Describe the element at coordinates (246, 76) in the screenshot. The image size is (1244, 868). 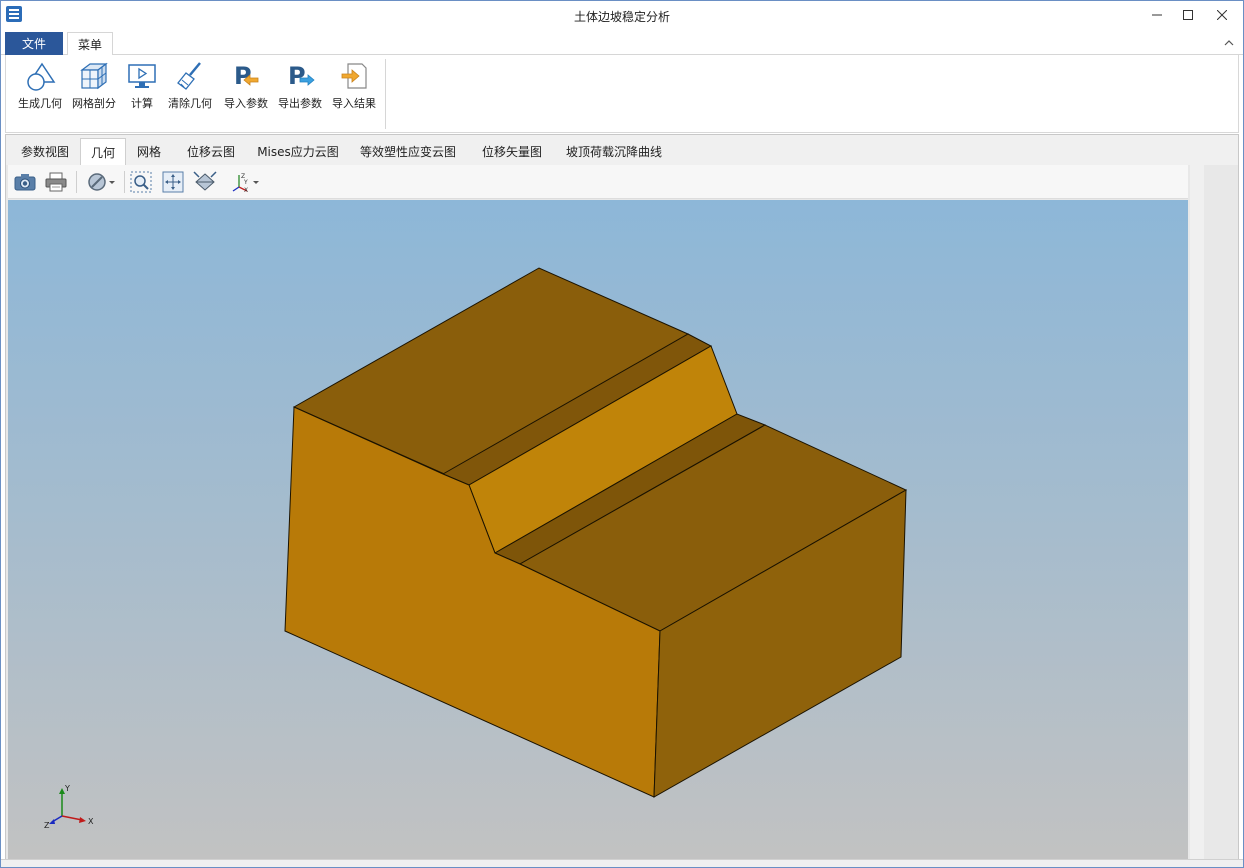
I see `import-params-icon: P` at that location.